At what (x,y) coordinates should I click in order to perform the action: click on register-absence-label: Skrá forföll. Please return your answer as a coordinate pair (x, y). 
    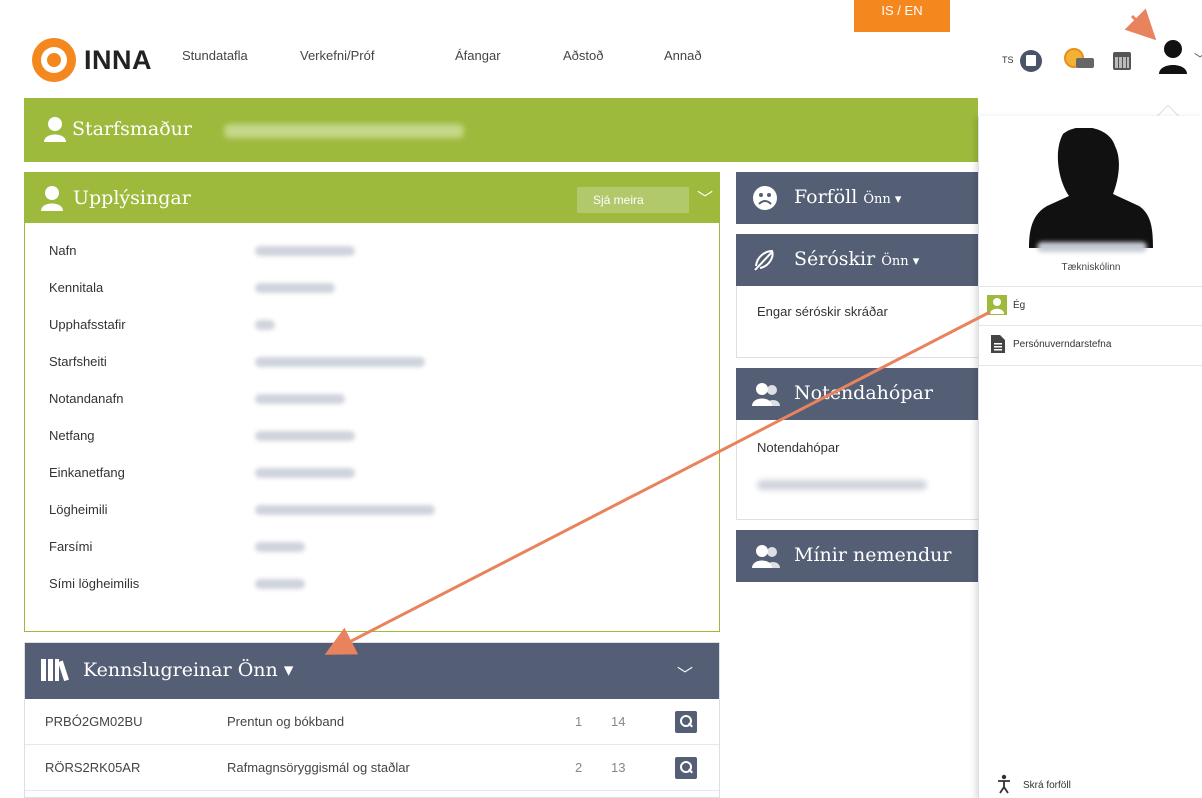
    Looking at the image, I should click on (1047, 785).